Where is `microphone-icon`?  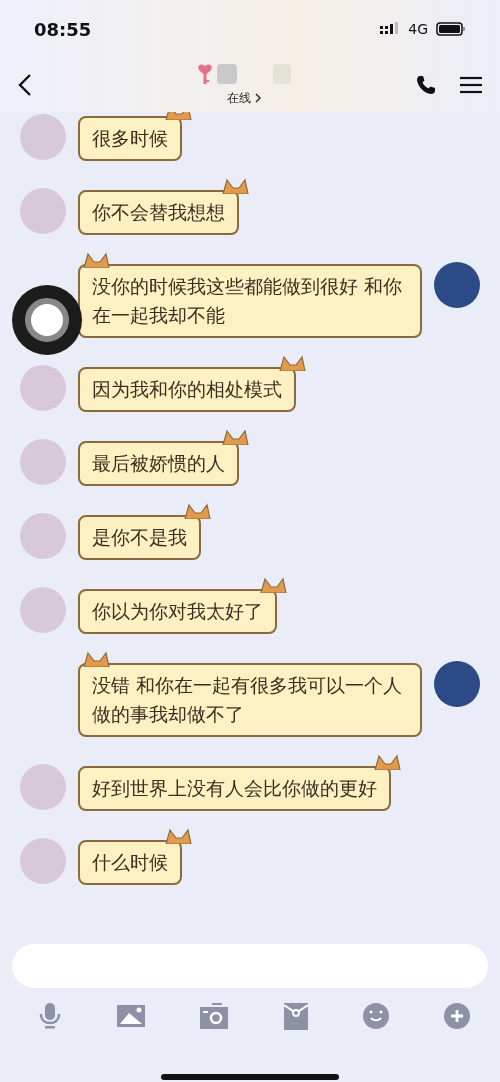
microphone-icon is located at coordinates (50, 1016).